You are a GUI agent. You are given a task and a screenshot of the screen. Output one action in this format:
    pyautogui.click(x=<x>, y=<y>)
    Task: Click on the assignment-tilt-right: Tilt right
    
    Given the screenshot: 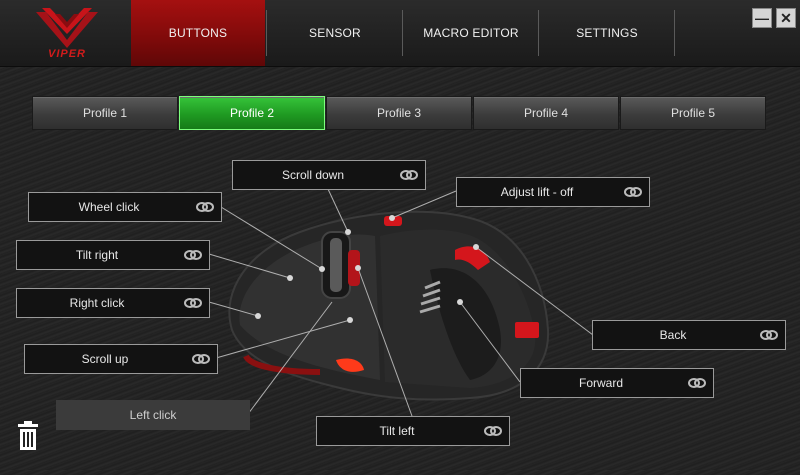 What is the action you would take?
    pyautogui.click(x=113, y=255)
    